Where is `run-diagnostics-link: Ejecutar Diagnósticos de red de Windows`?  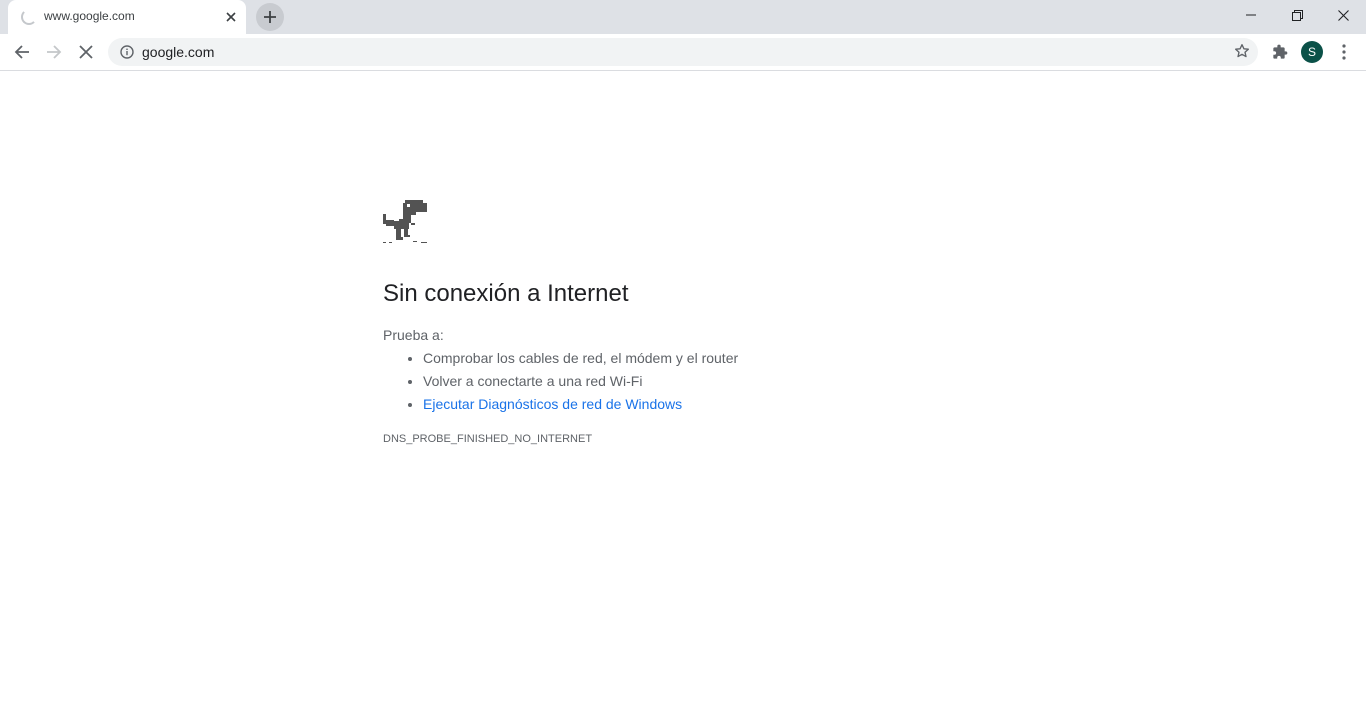 run-diagnostics-link: Ejecutar Diagnósticos de red de Windows is located at coordinates (552, 404).